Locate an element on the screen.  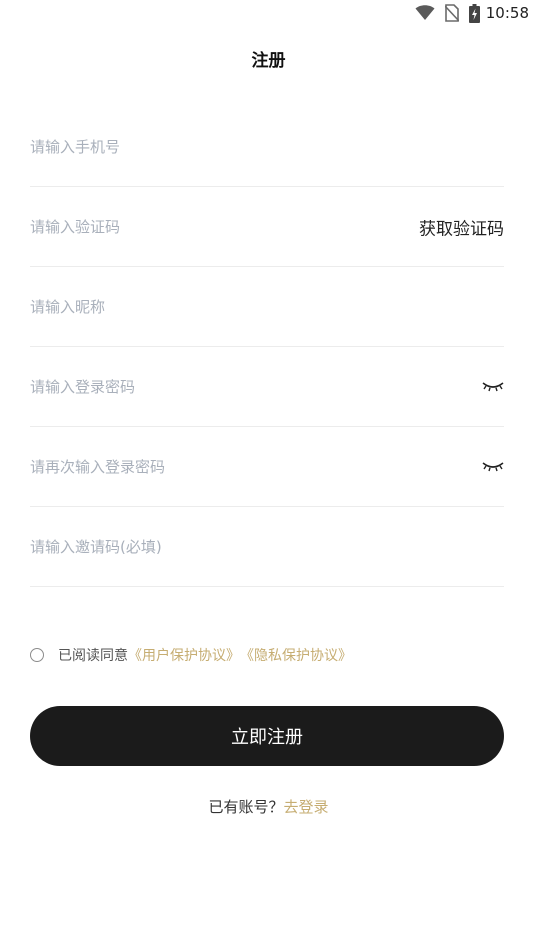
password-input is located at coordinates (267, 387).